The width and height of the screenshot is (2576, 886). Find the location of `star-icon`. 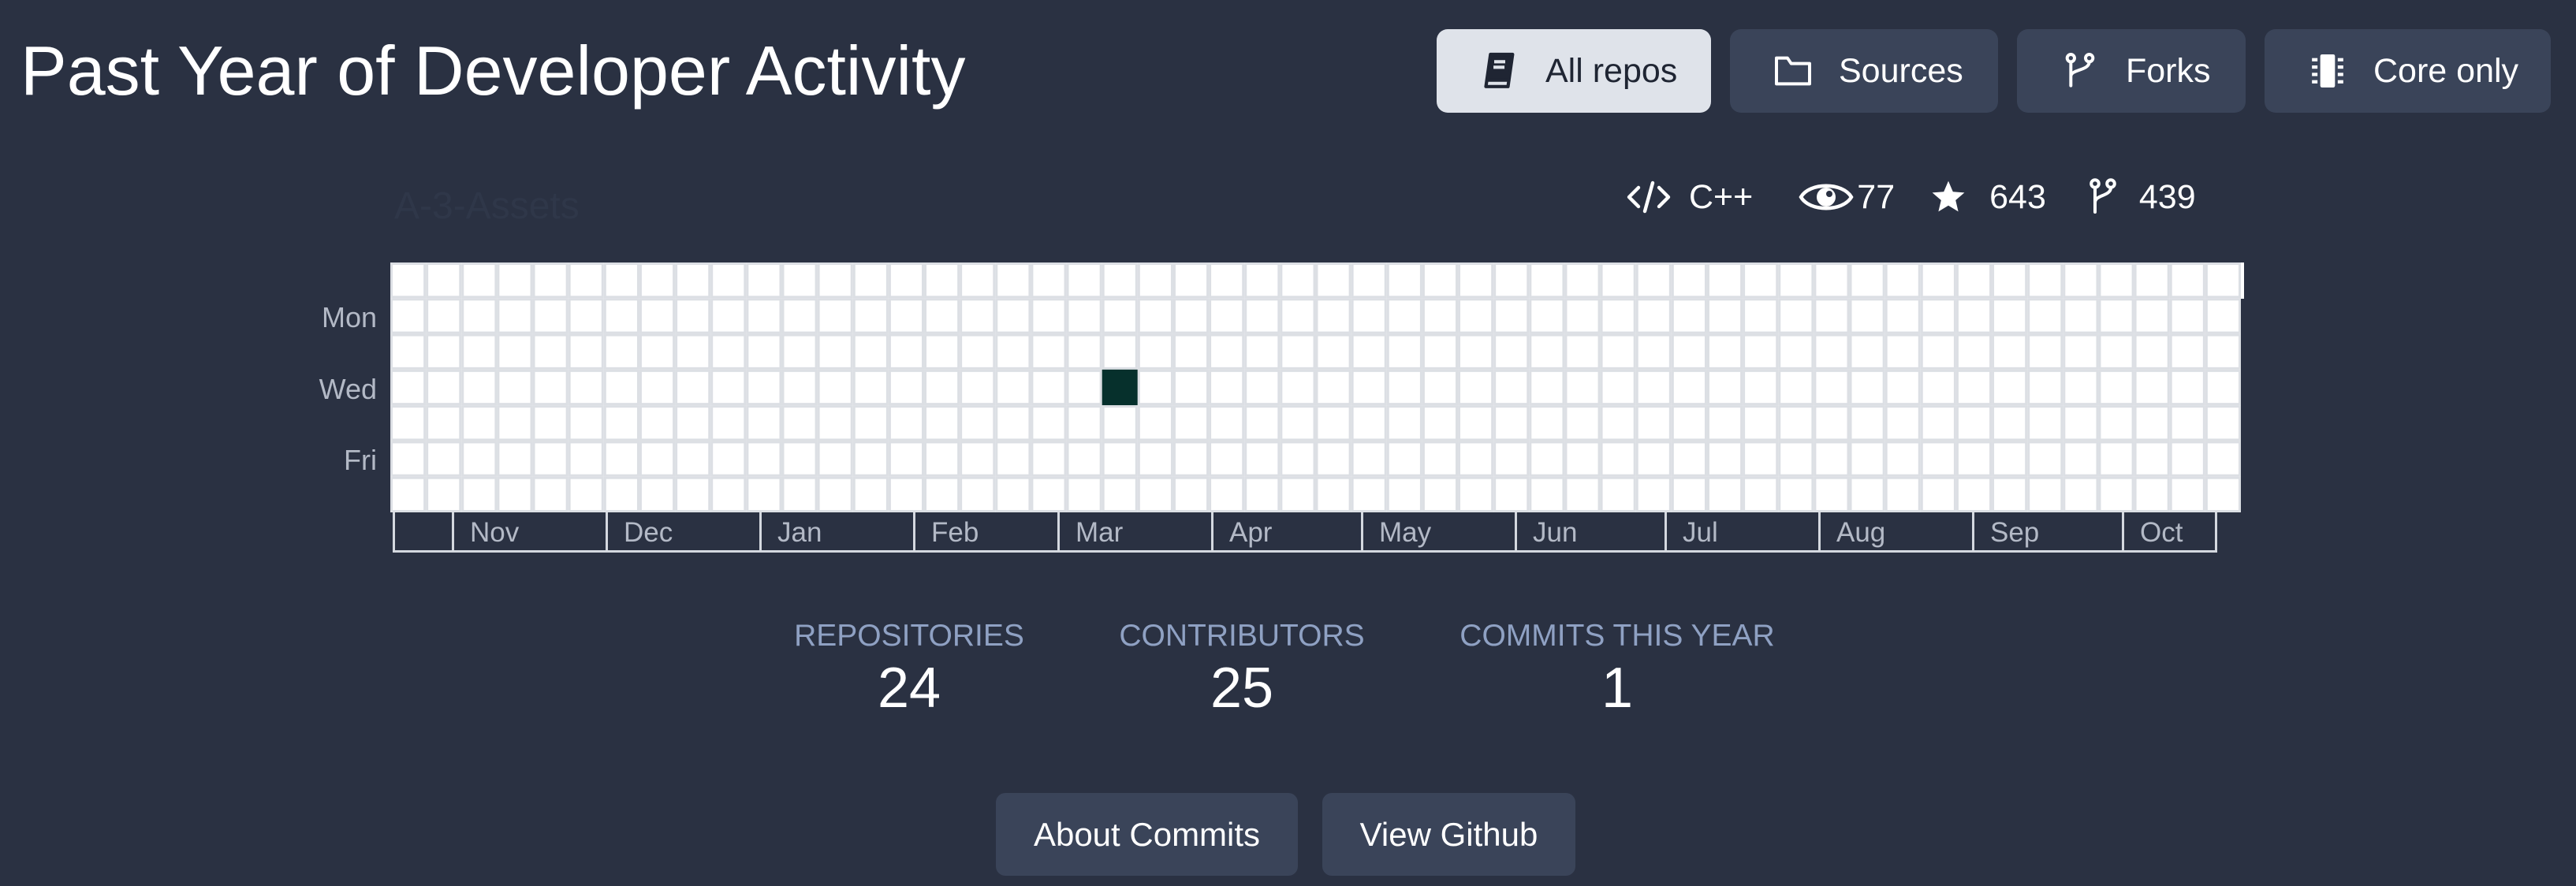

star-icon is located at coordinates (1948, 196).